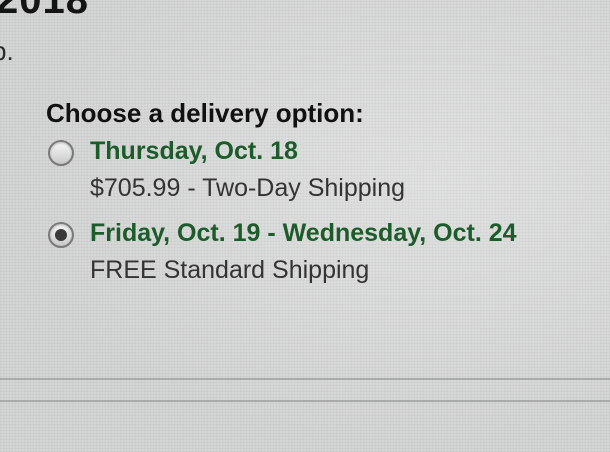  I want to click on delivery-options-heading: Choose a delivery option:, so click(205, 113).